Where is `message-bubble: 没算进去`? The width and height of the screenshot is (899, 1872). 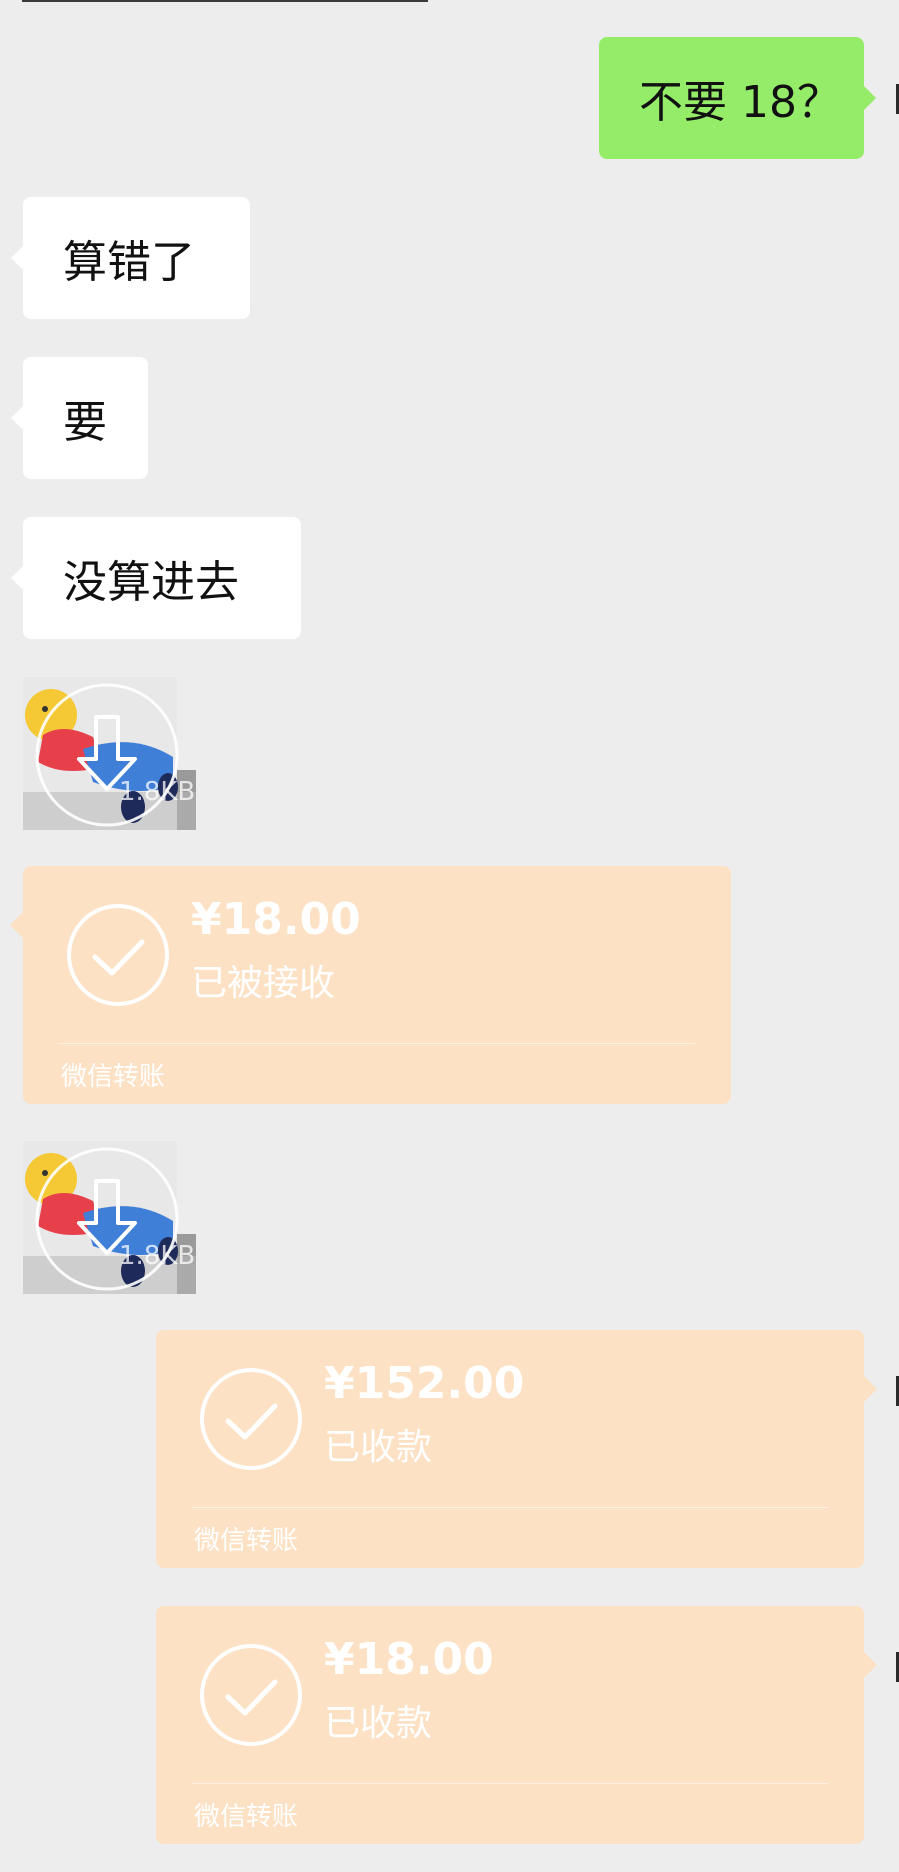
message-bubble: 没算进去 is located at coordinates (156, 578).